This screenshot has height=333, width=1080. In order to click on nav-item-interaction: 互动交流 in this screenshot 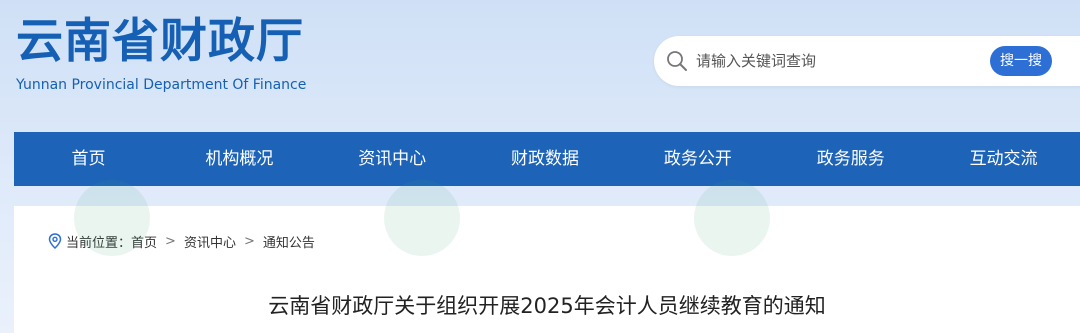, I will do `click(1003, 159)`.